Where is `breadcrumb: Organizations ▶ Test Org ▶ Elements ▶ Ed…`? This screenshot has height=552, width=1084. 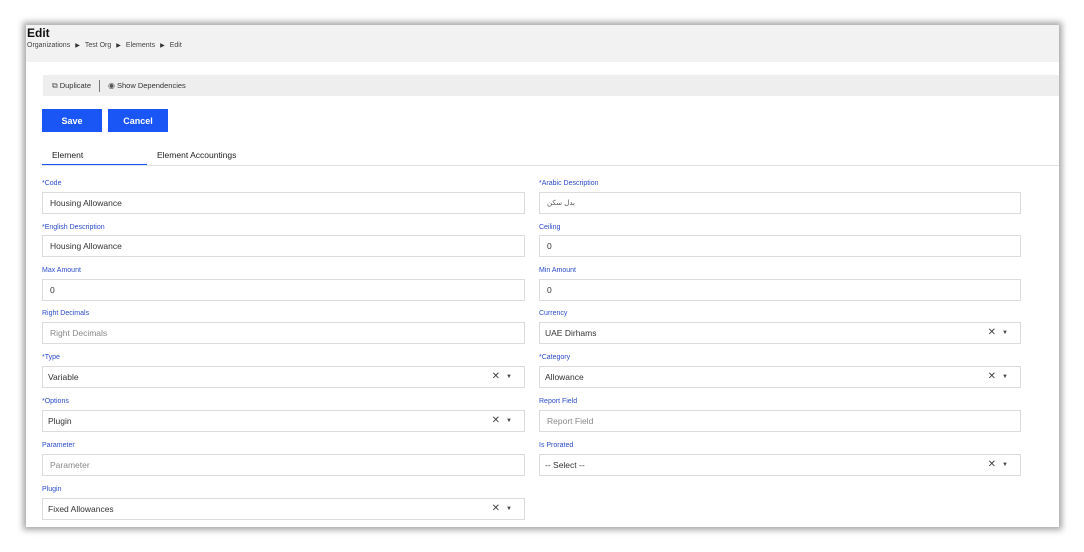 breadcrumb: Organizations ▶ Test Org ▶ Elements ▶ Ed… is located at coordinates (104, 45).